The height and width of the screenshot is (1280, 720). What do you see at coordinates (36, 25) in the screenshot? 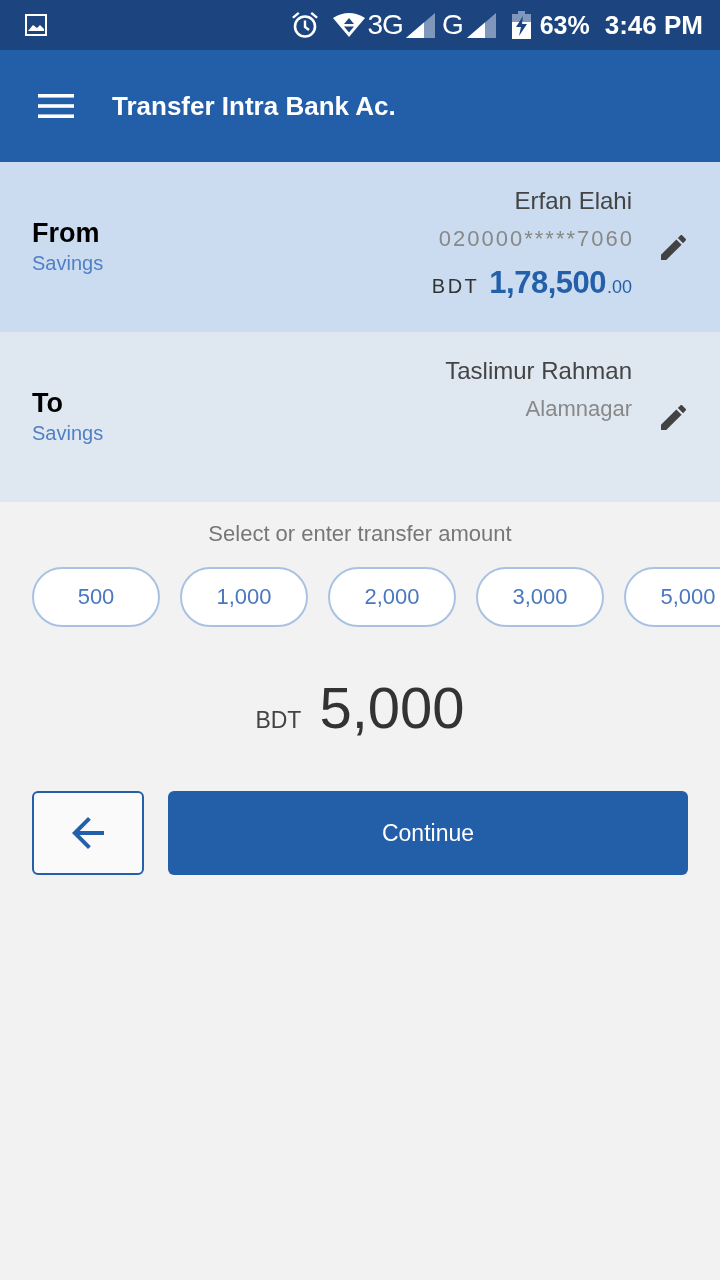
I see `image-icon` at bounding box center [36, 25].